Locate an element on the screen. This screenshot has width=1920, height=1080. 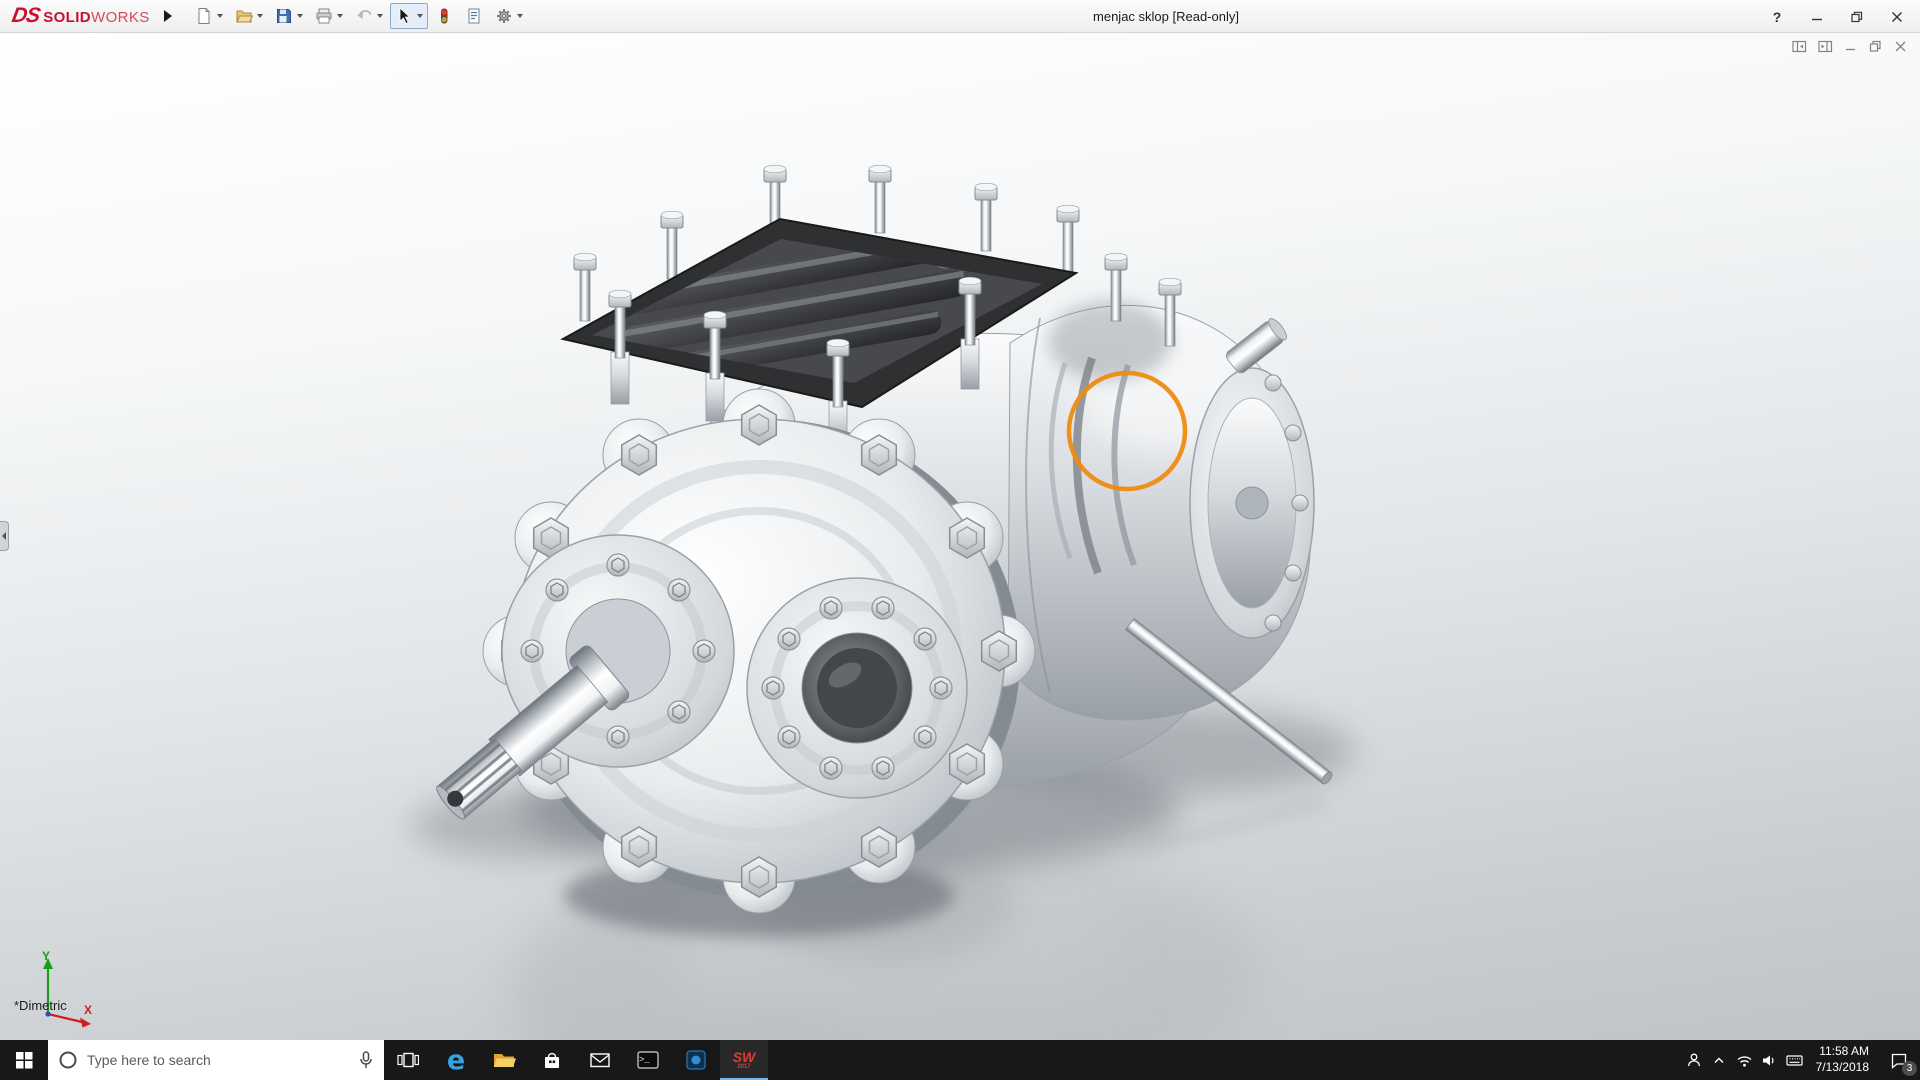
windows-logo-icon is located at coordinates (23, 1059).